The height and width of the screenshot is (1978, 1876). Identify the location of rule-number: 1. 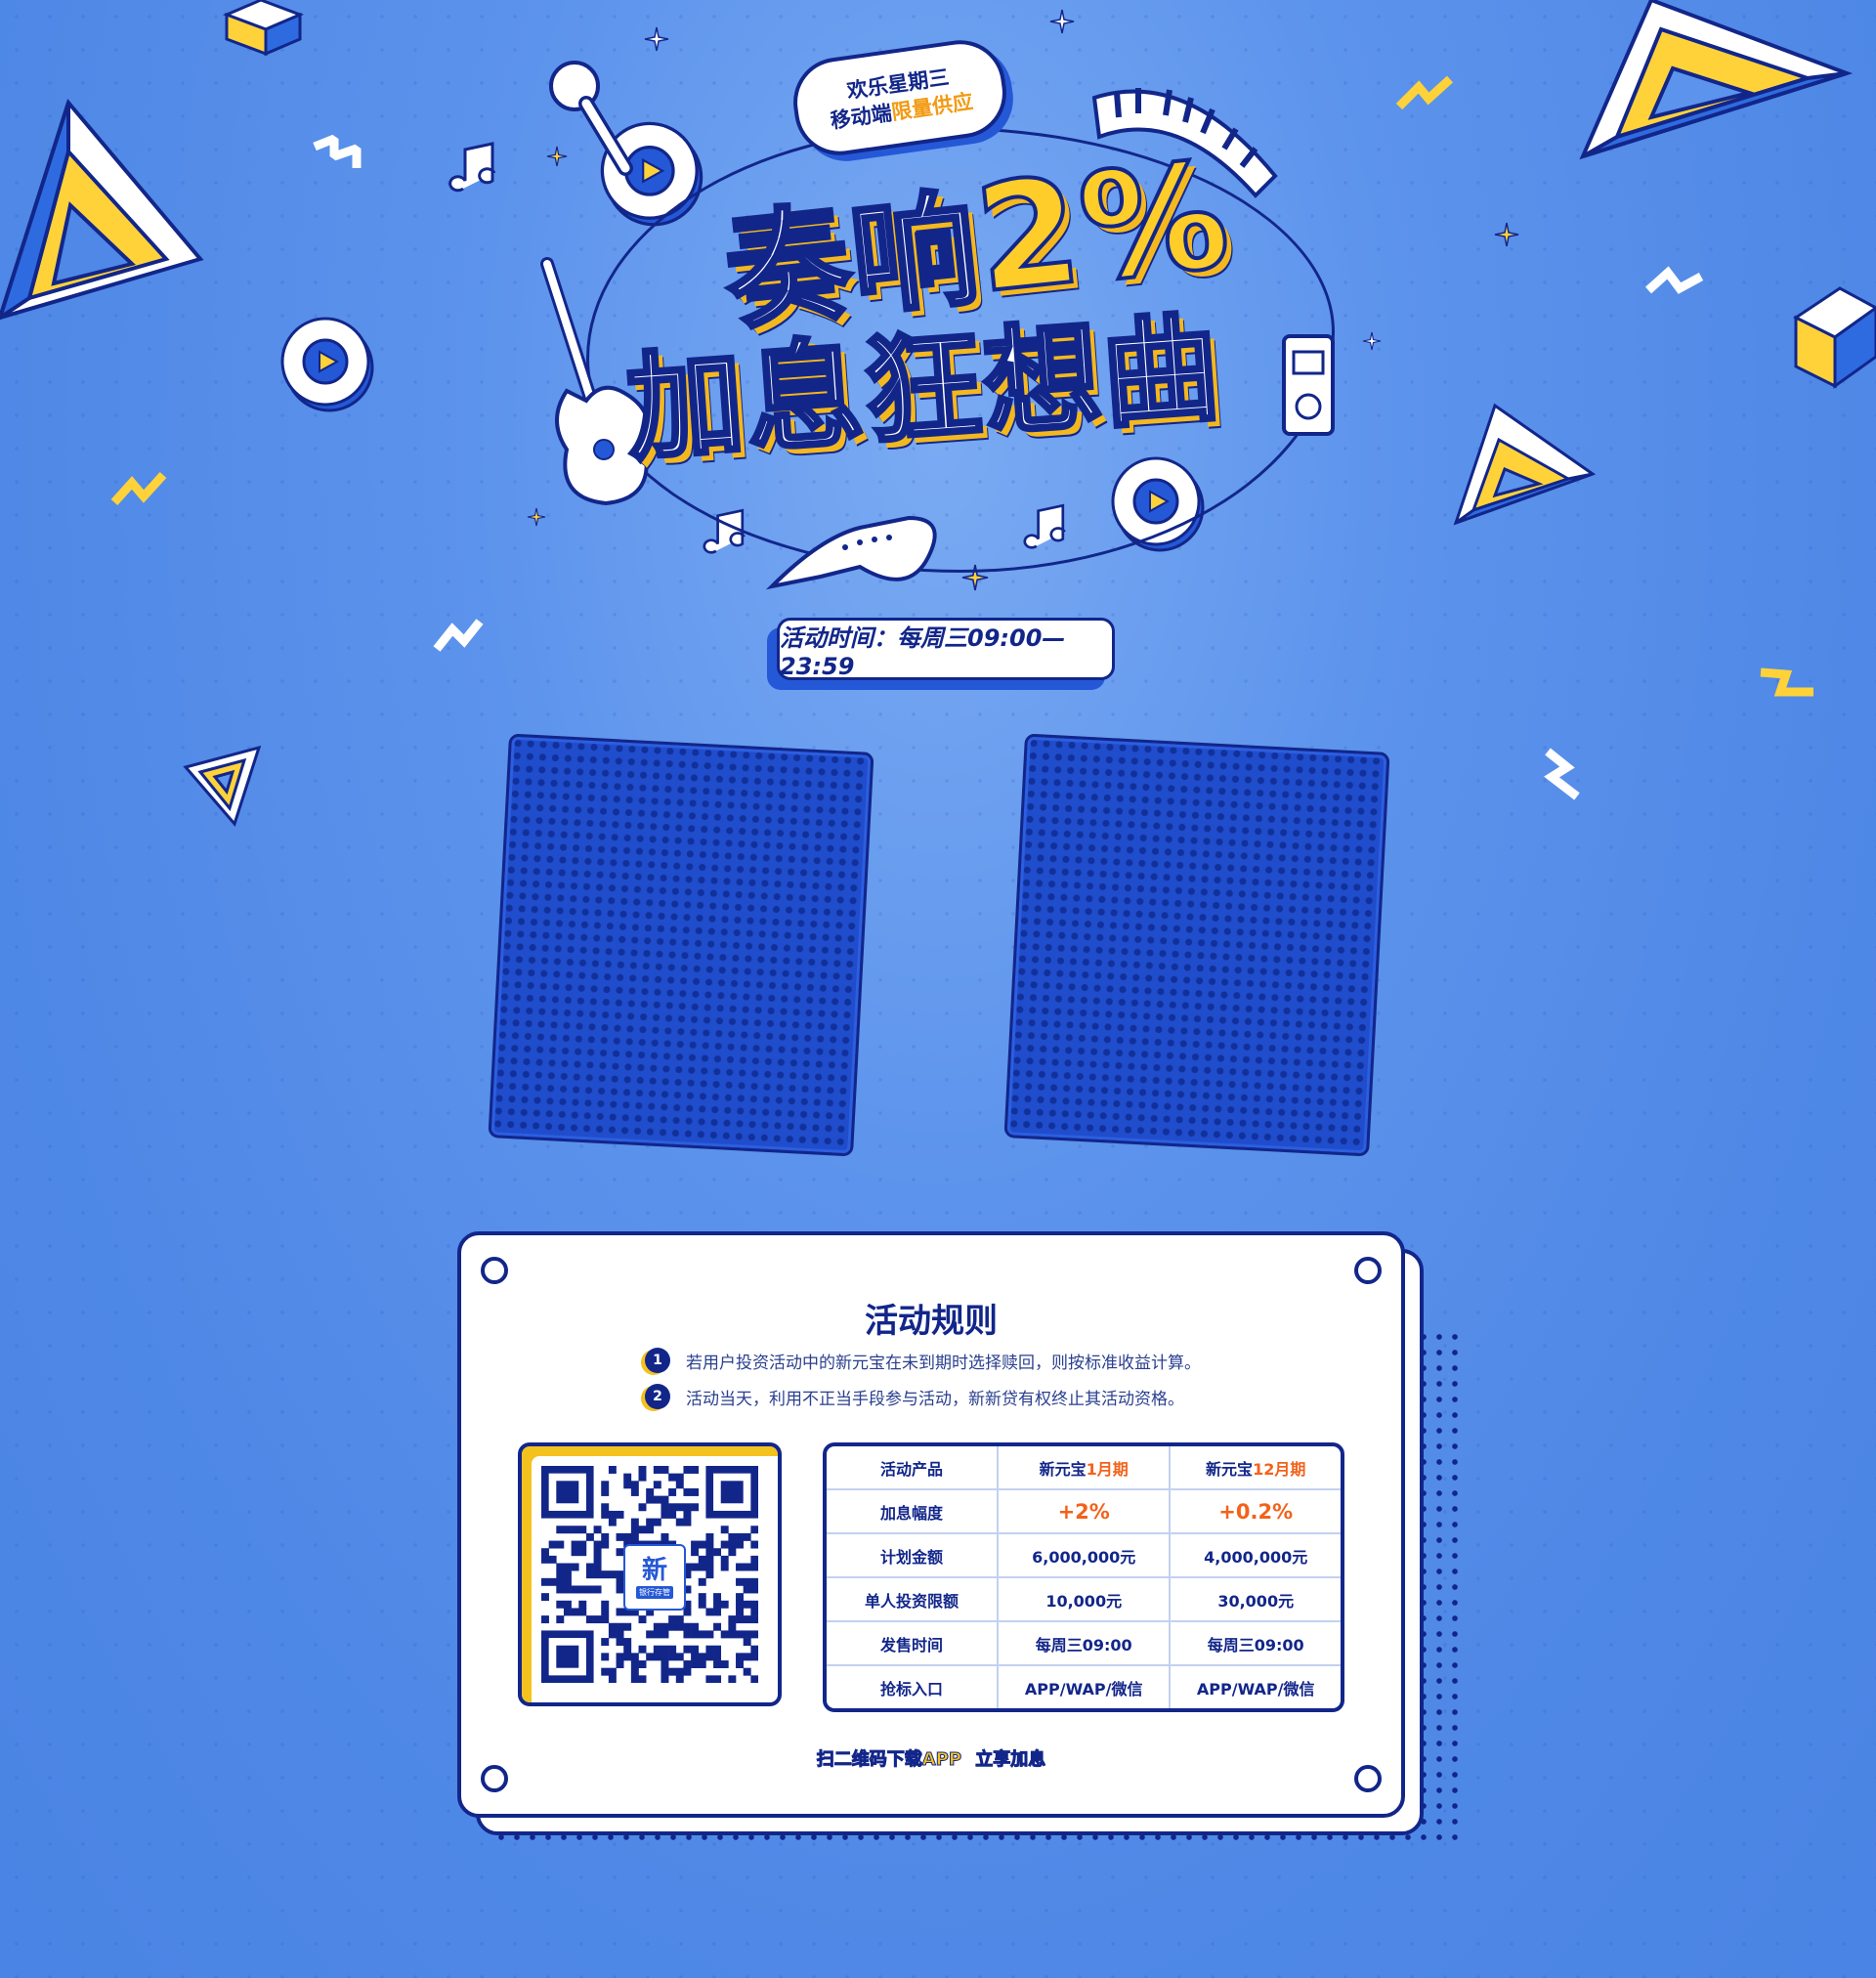
(657, 1360).